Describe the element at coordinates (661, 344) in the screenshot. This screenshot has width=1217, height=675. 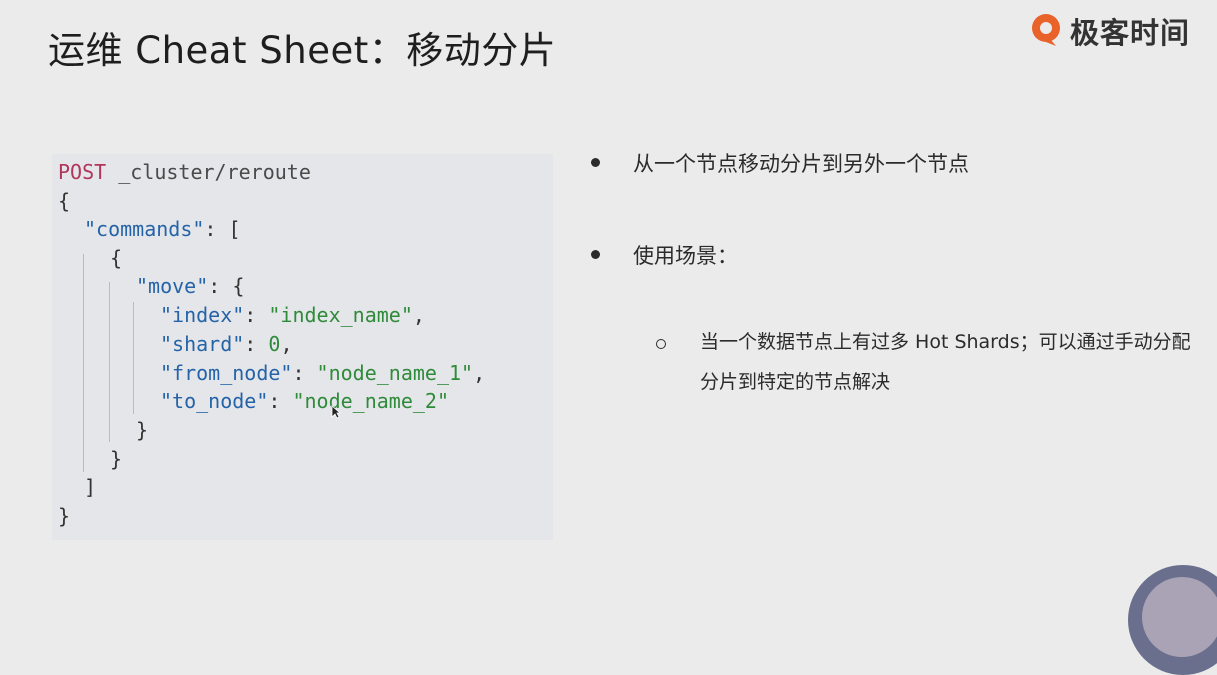
I see `hollow-bullet-icon` at that location.